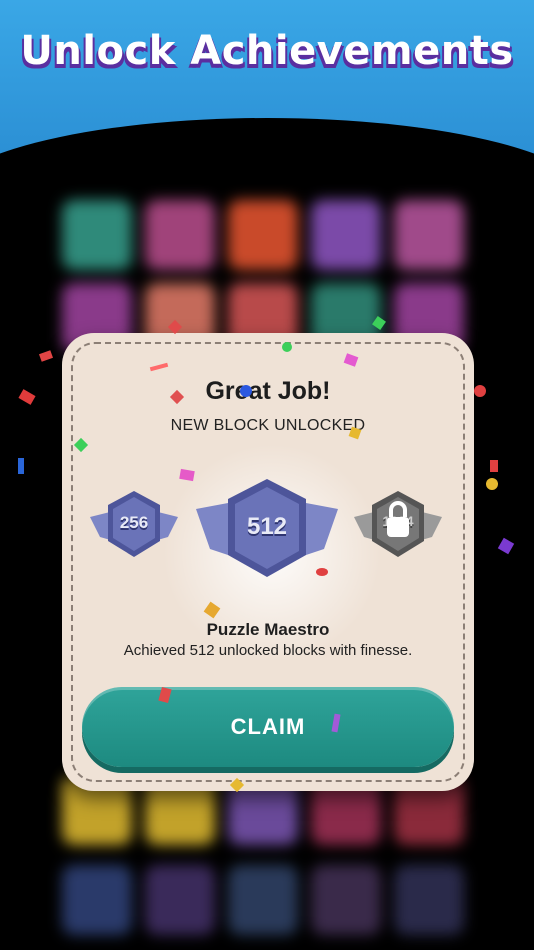 This screenshot has width=534, height=950. Describe the element at coordinates (268, 391) in the screenshot. I see `dialog-title: Great Job!` at that location.